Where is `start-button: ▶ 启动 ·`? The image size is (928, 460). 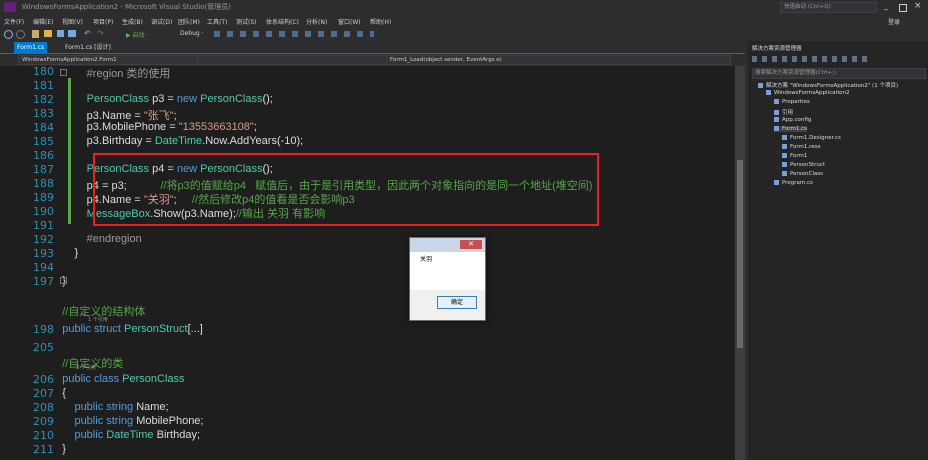
start-button: ▶ 启动 · is located at coordinates (137, 34).